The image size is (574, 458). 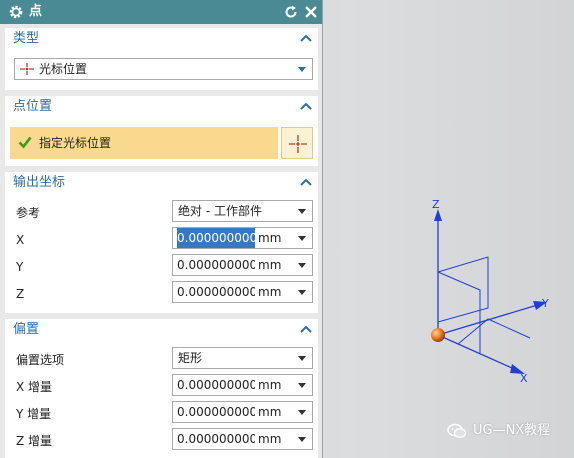 I want to click on output-coordinates-header: 输出坐标, so click(x=161, y=183).